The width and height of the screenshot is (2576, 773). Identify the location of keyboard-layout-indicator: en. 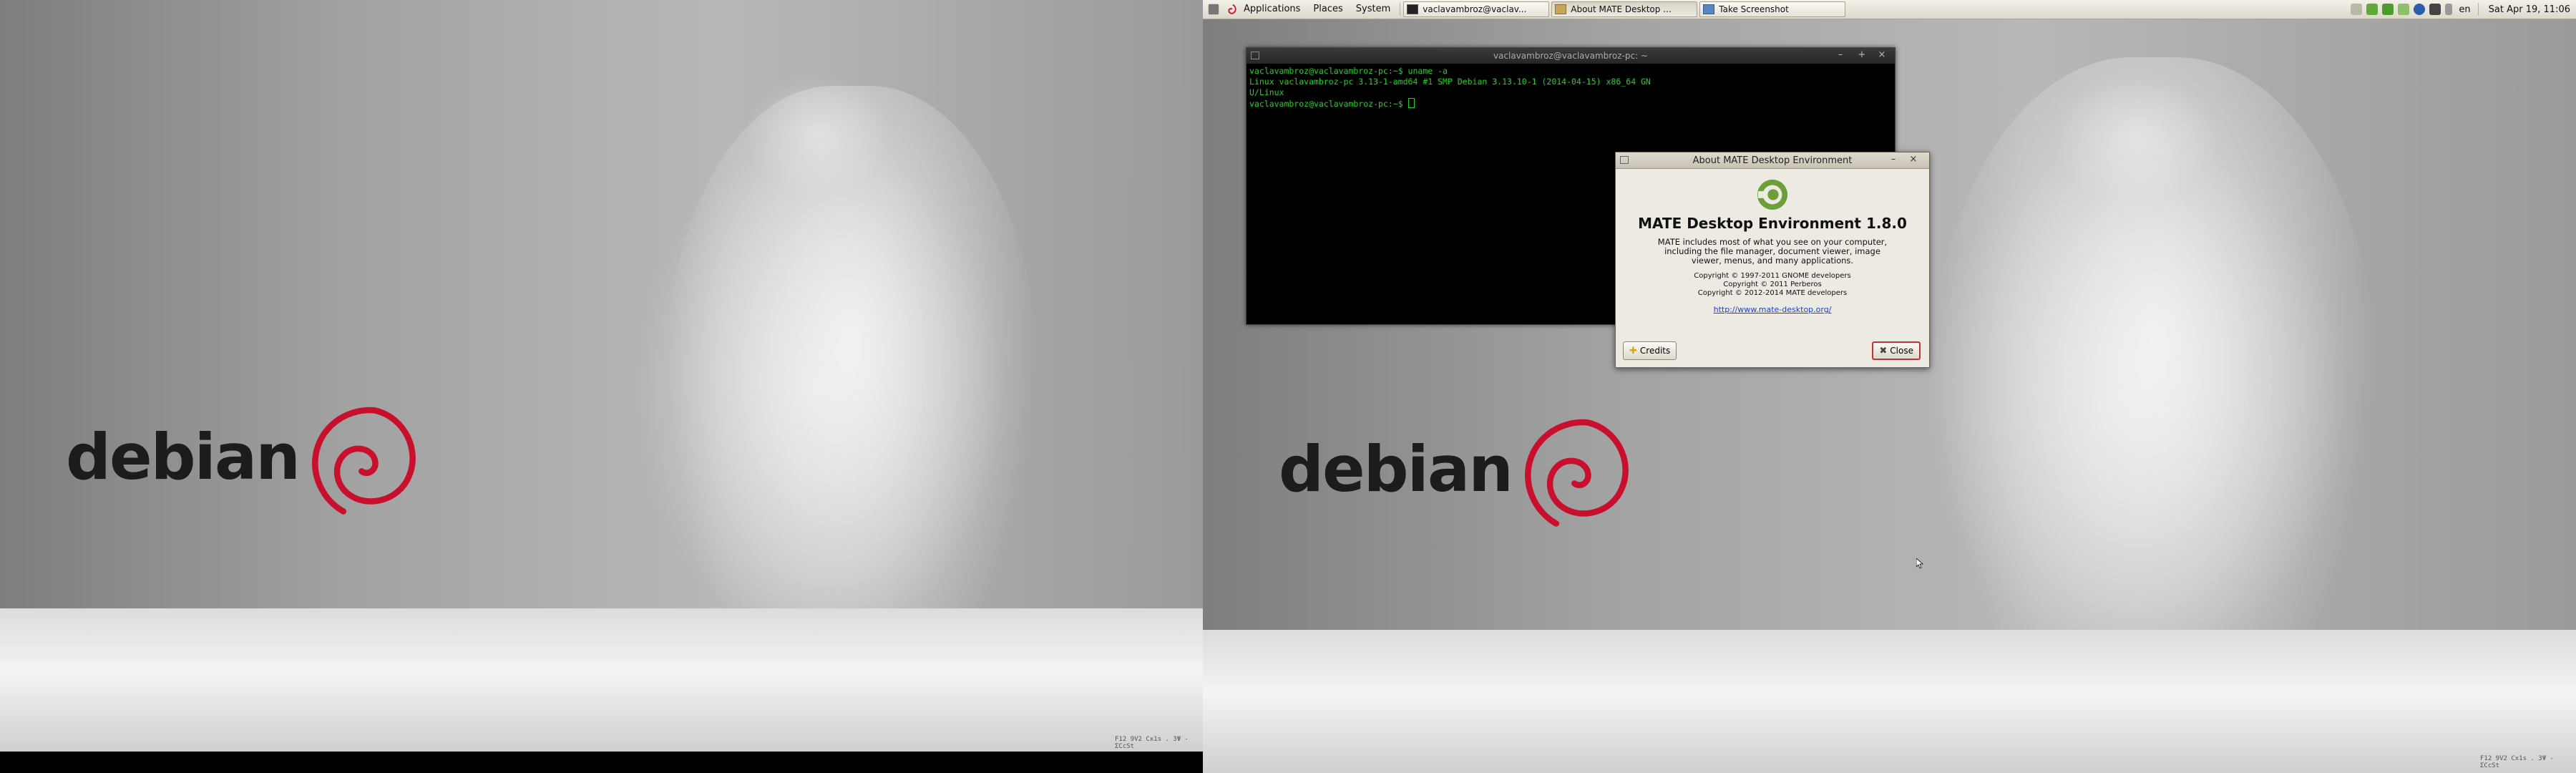
(2464, 9).